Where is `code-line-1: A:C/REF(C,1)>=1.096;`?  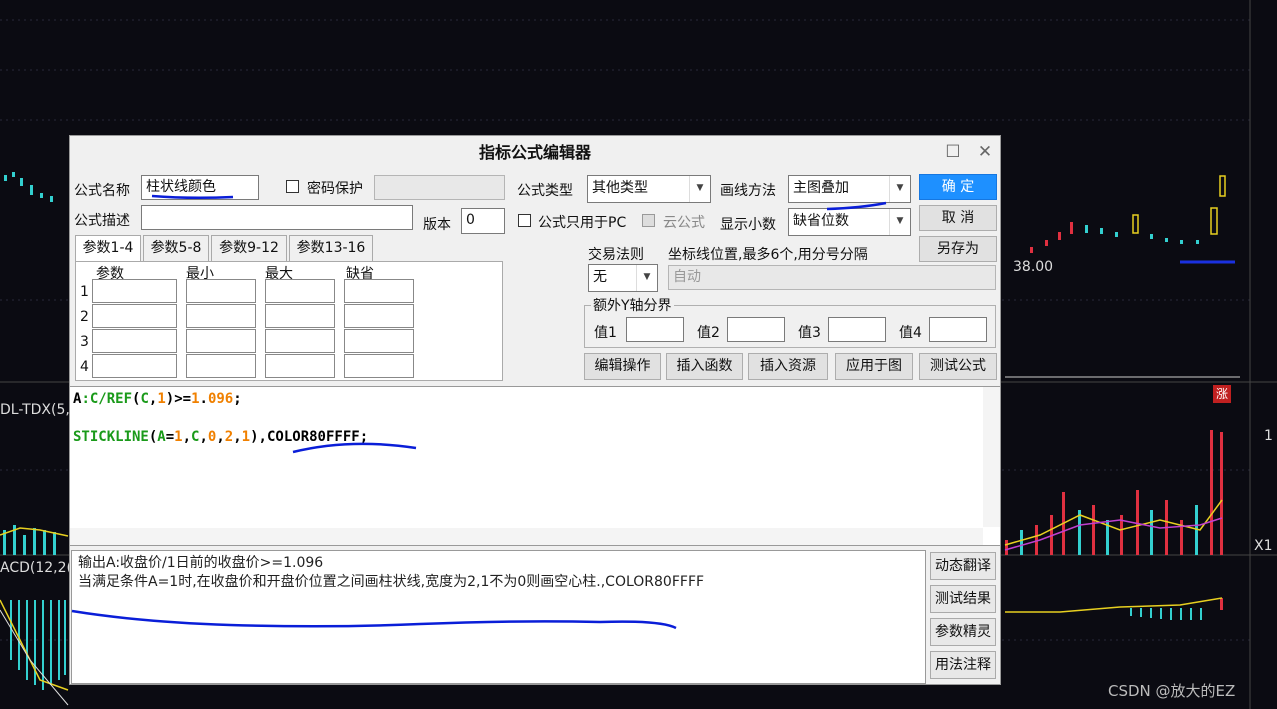
code-line-1: A:C/REF(C,1)>=1.096; is located at coordinates (157, 399).